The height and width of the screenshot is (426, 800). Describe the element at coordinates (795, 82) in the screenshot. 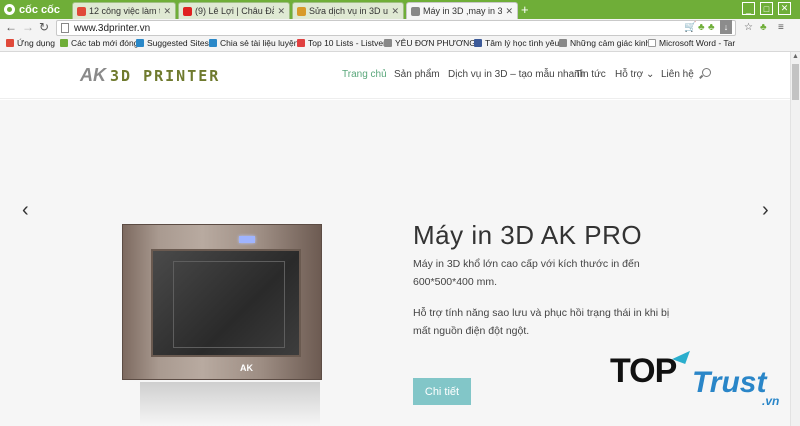

I see `scrollbar-thumb` at that location.